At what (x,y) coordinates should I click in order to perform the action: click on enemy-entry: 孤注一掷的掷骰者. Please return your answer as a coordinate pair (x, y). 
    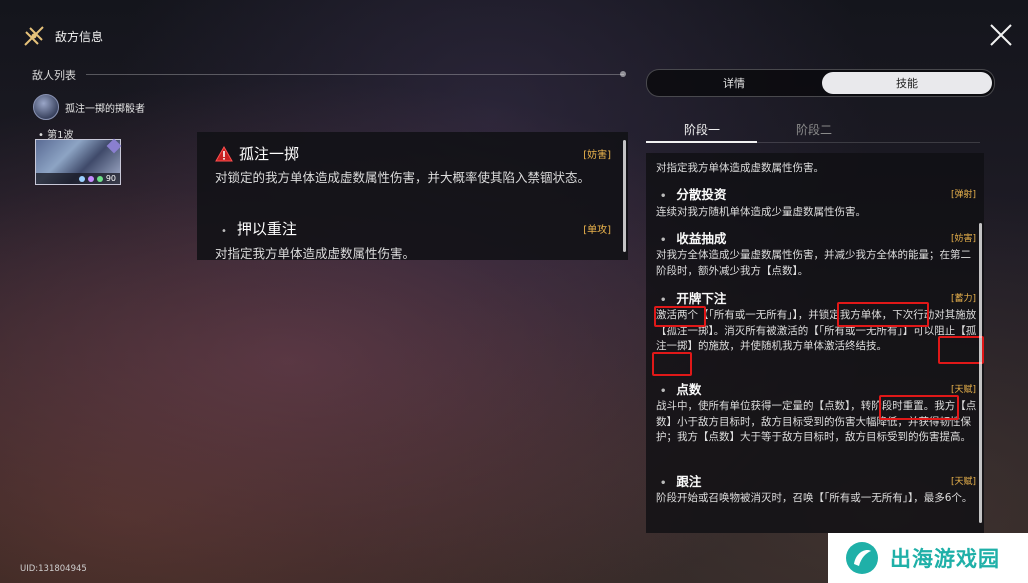
    Looking at the image, I should click on (89, 107).